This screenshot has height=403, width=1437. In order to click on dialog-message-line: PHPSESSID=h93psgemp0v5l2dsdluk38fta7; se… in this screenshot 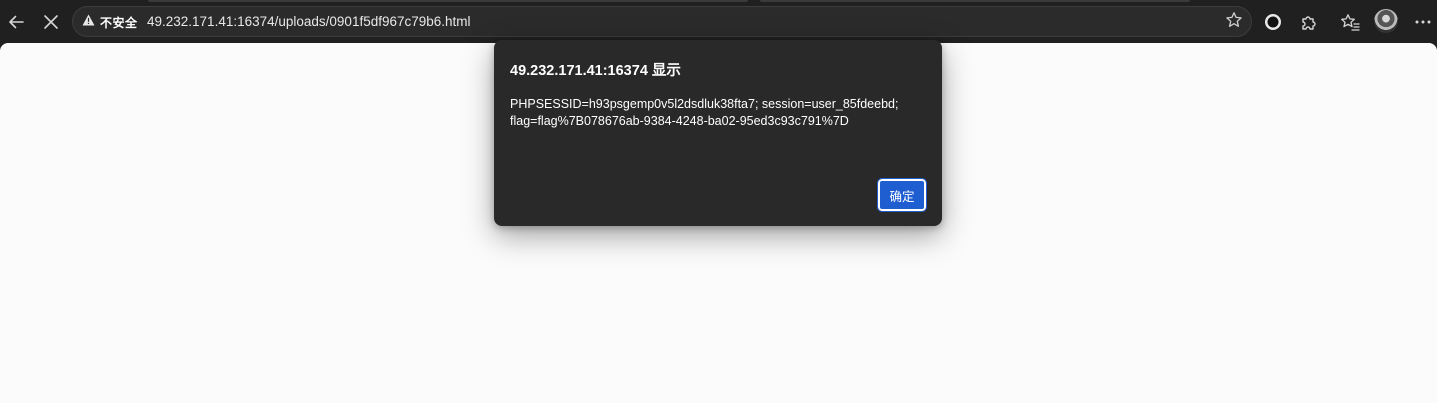, I will do `click(704, 104)`.